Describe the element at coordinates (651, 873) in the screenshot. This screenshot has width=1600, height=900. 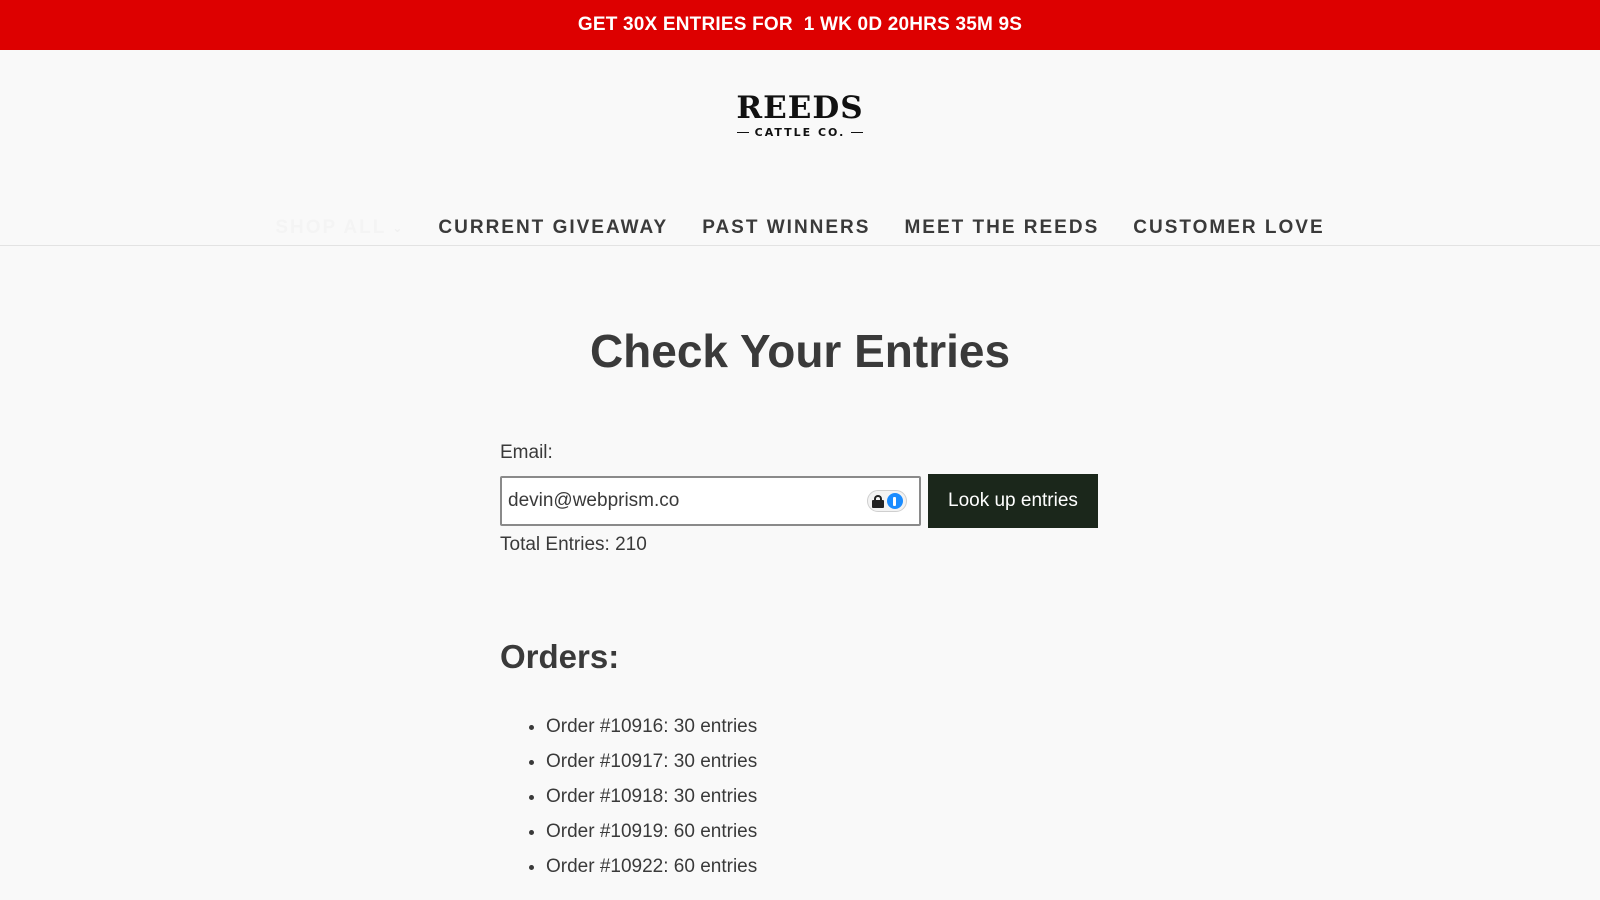
I see `list-item: Order #10922: 60 entries` at that location.